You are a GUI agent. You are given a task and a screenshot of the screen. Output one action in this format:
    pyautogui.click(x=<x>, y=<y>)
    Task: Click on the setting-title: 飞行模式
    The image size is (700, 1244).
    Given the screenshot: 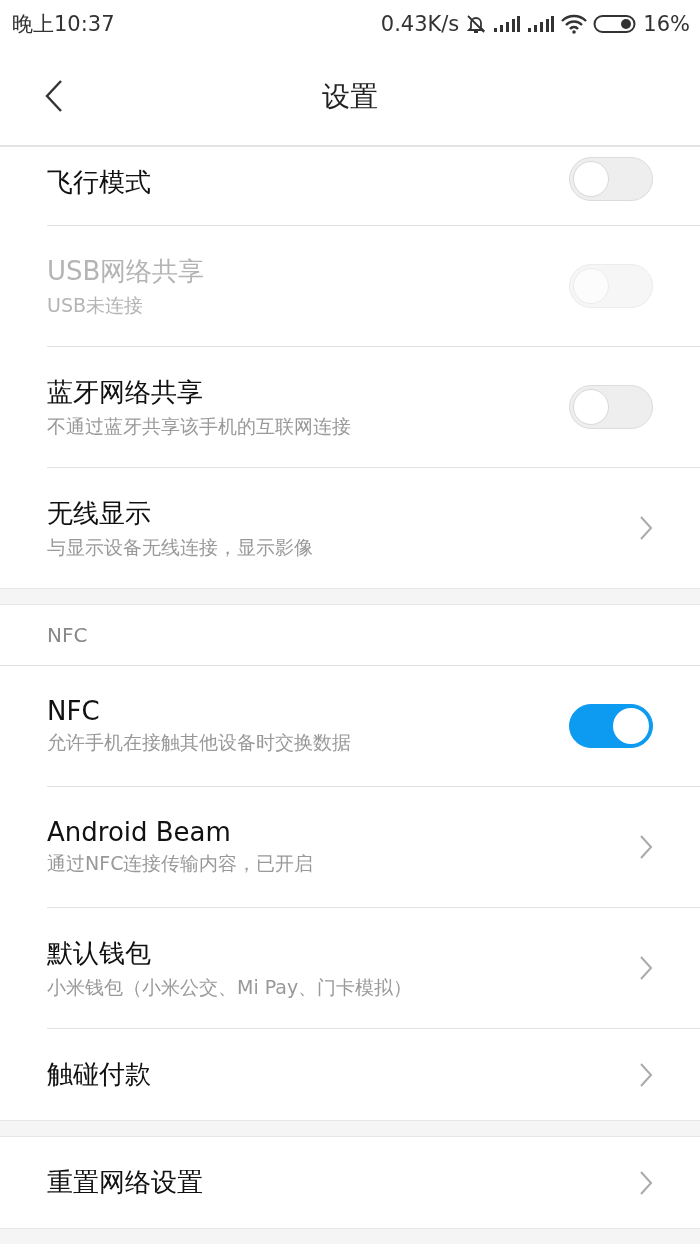 What is the action you would take?
    pyautogui.click(x=99, y=182)
    